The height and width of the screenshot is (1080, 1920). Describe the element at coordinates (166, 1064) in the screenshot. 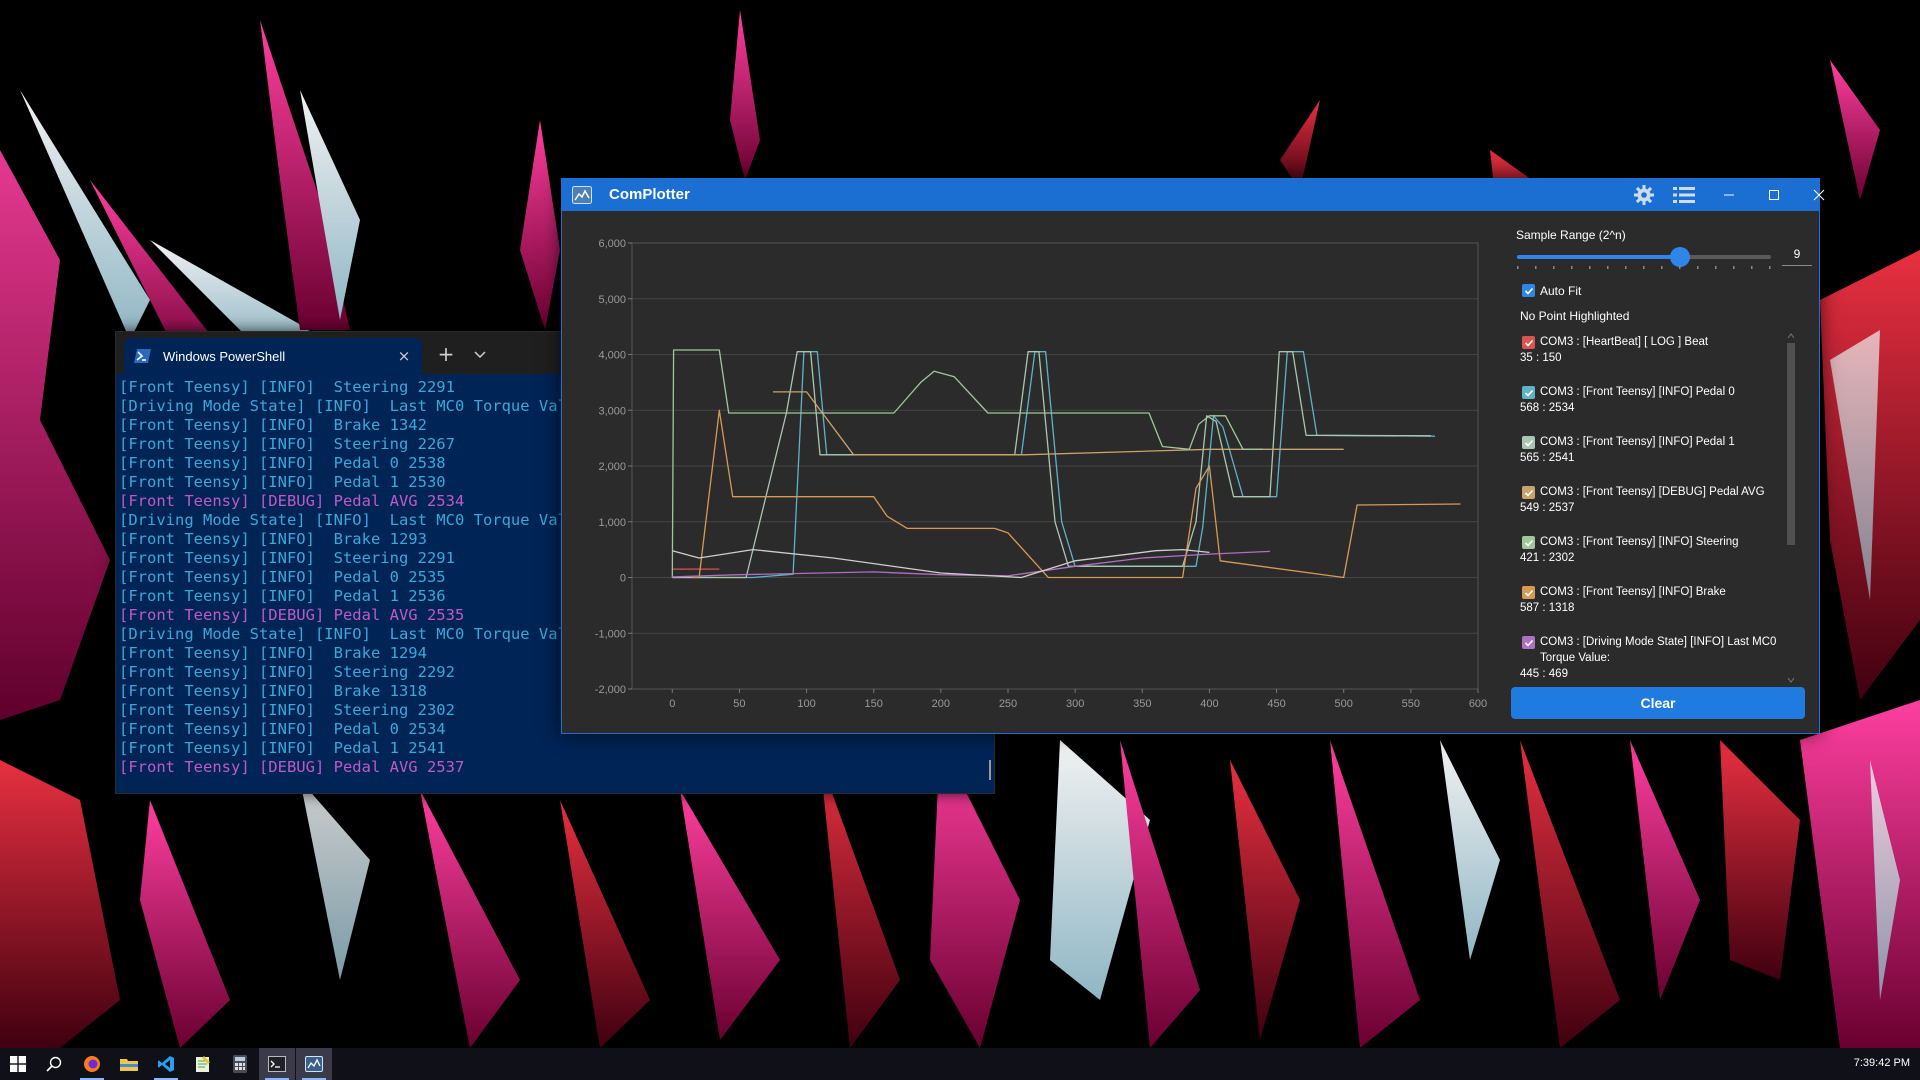

I see `taskbar-vscode` at that location.